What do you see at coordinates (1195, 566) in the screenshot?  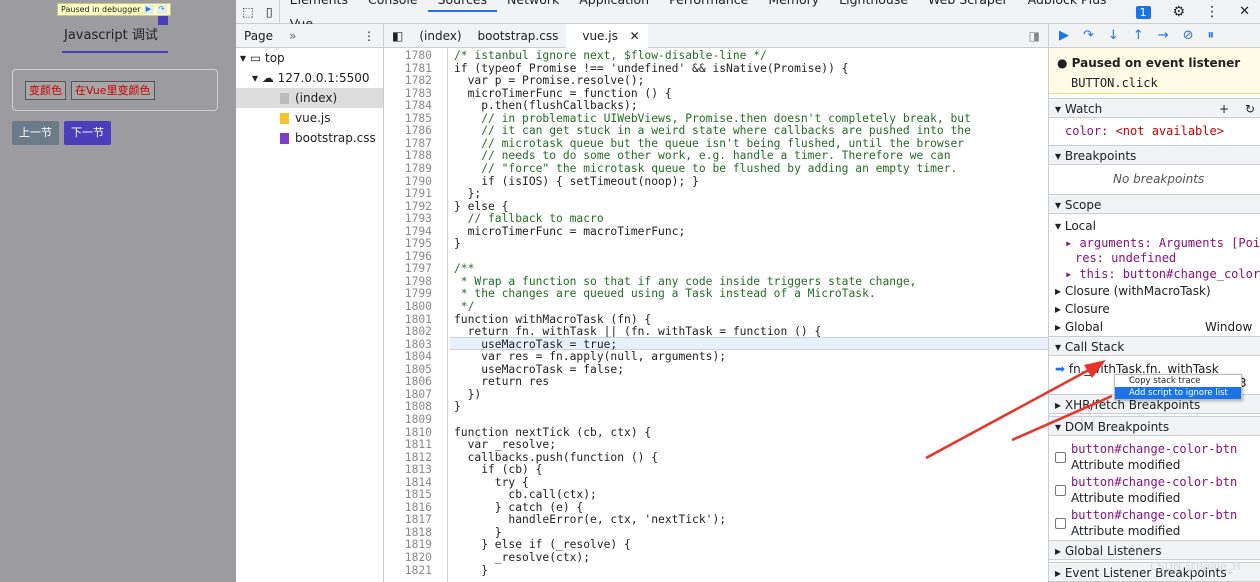 I see `watermark: CSDN @Boale_H` at bounding box center [1195, 566].